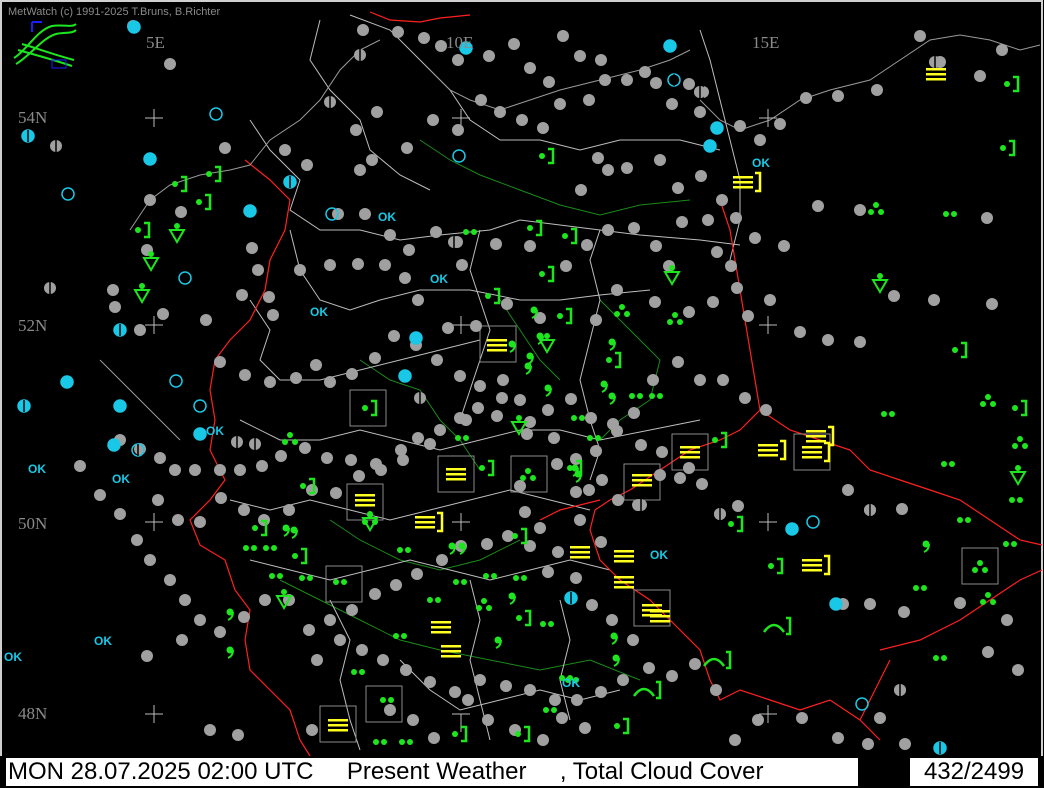 The width and height of the screenshot is (1044, 788). What do you see at coordinates (460, 42) in the screenshot?
I see `lon-label-10e: 10E` at bounding box center [460, 42].